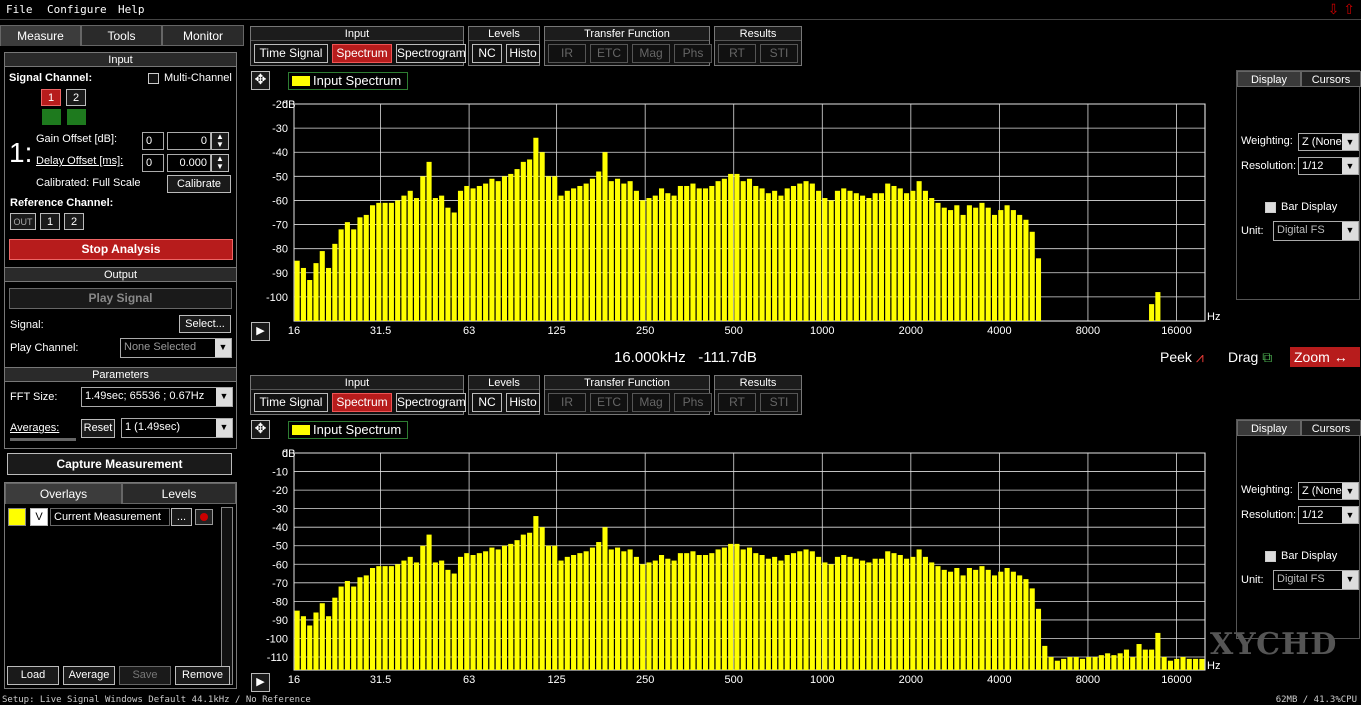 This screenshot has width=1361, height=705. Describe the element at coordinates (121, 35) in the screenshot. I see `tab-tools: Tools` at that location.